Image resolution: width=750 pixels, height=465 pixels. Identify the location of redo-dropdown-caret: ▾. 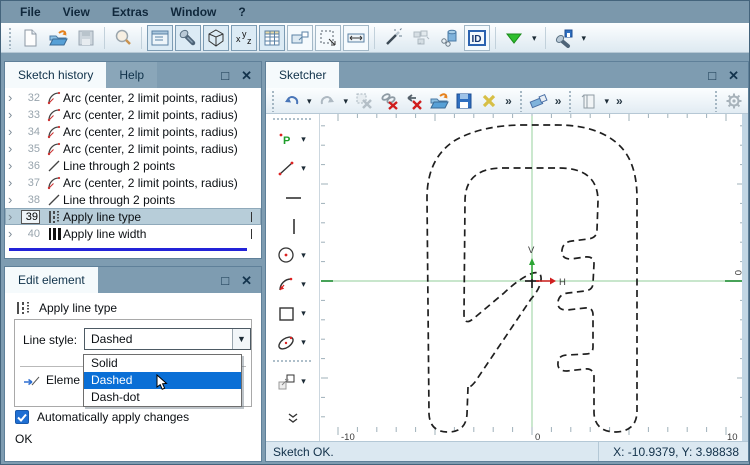
(346, 101).